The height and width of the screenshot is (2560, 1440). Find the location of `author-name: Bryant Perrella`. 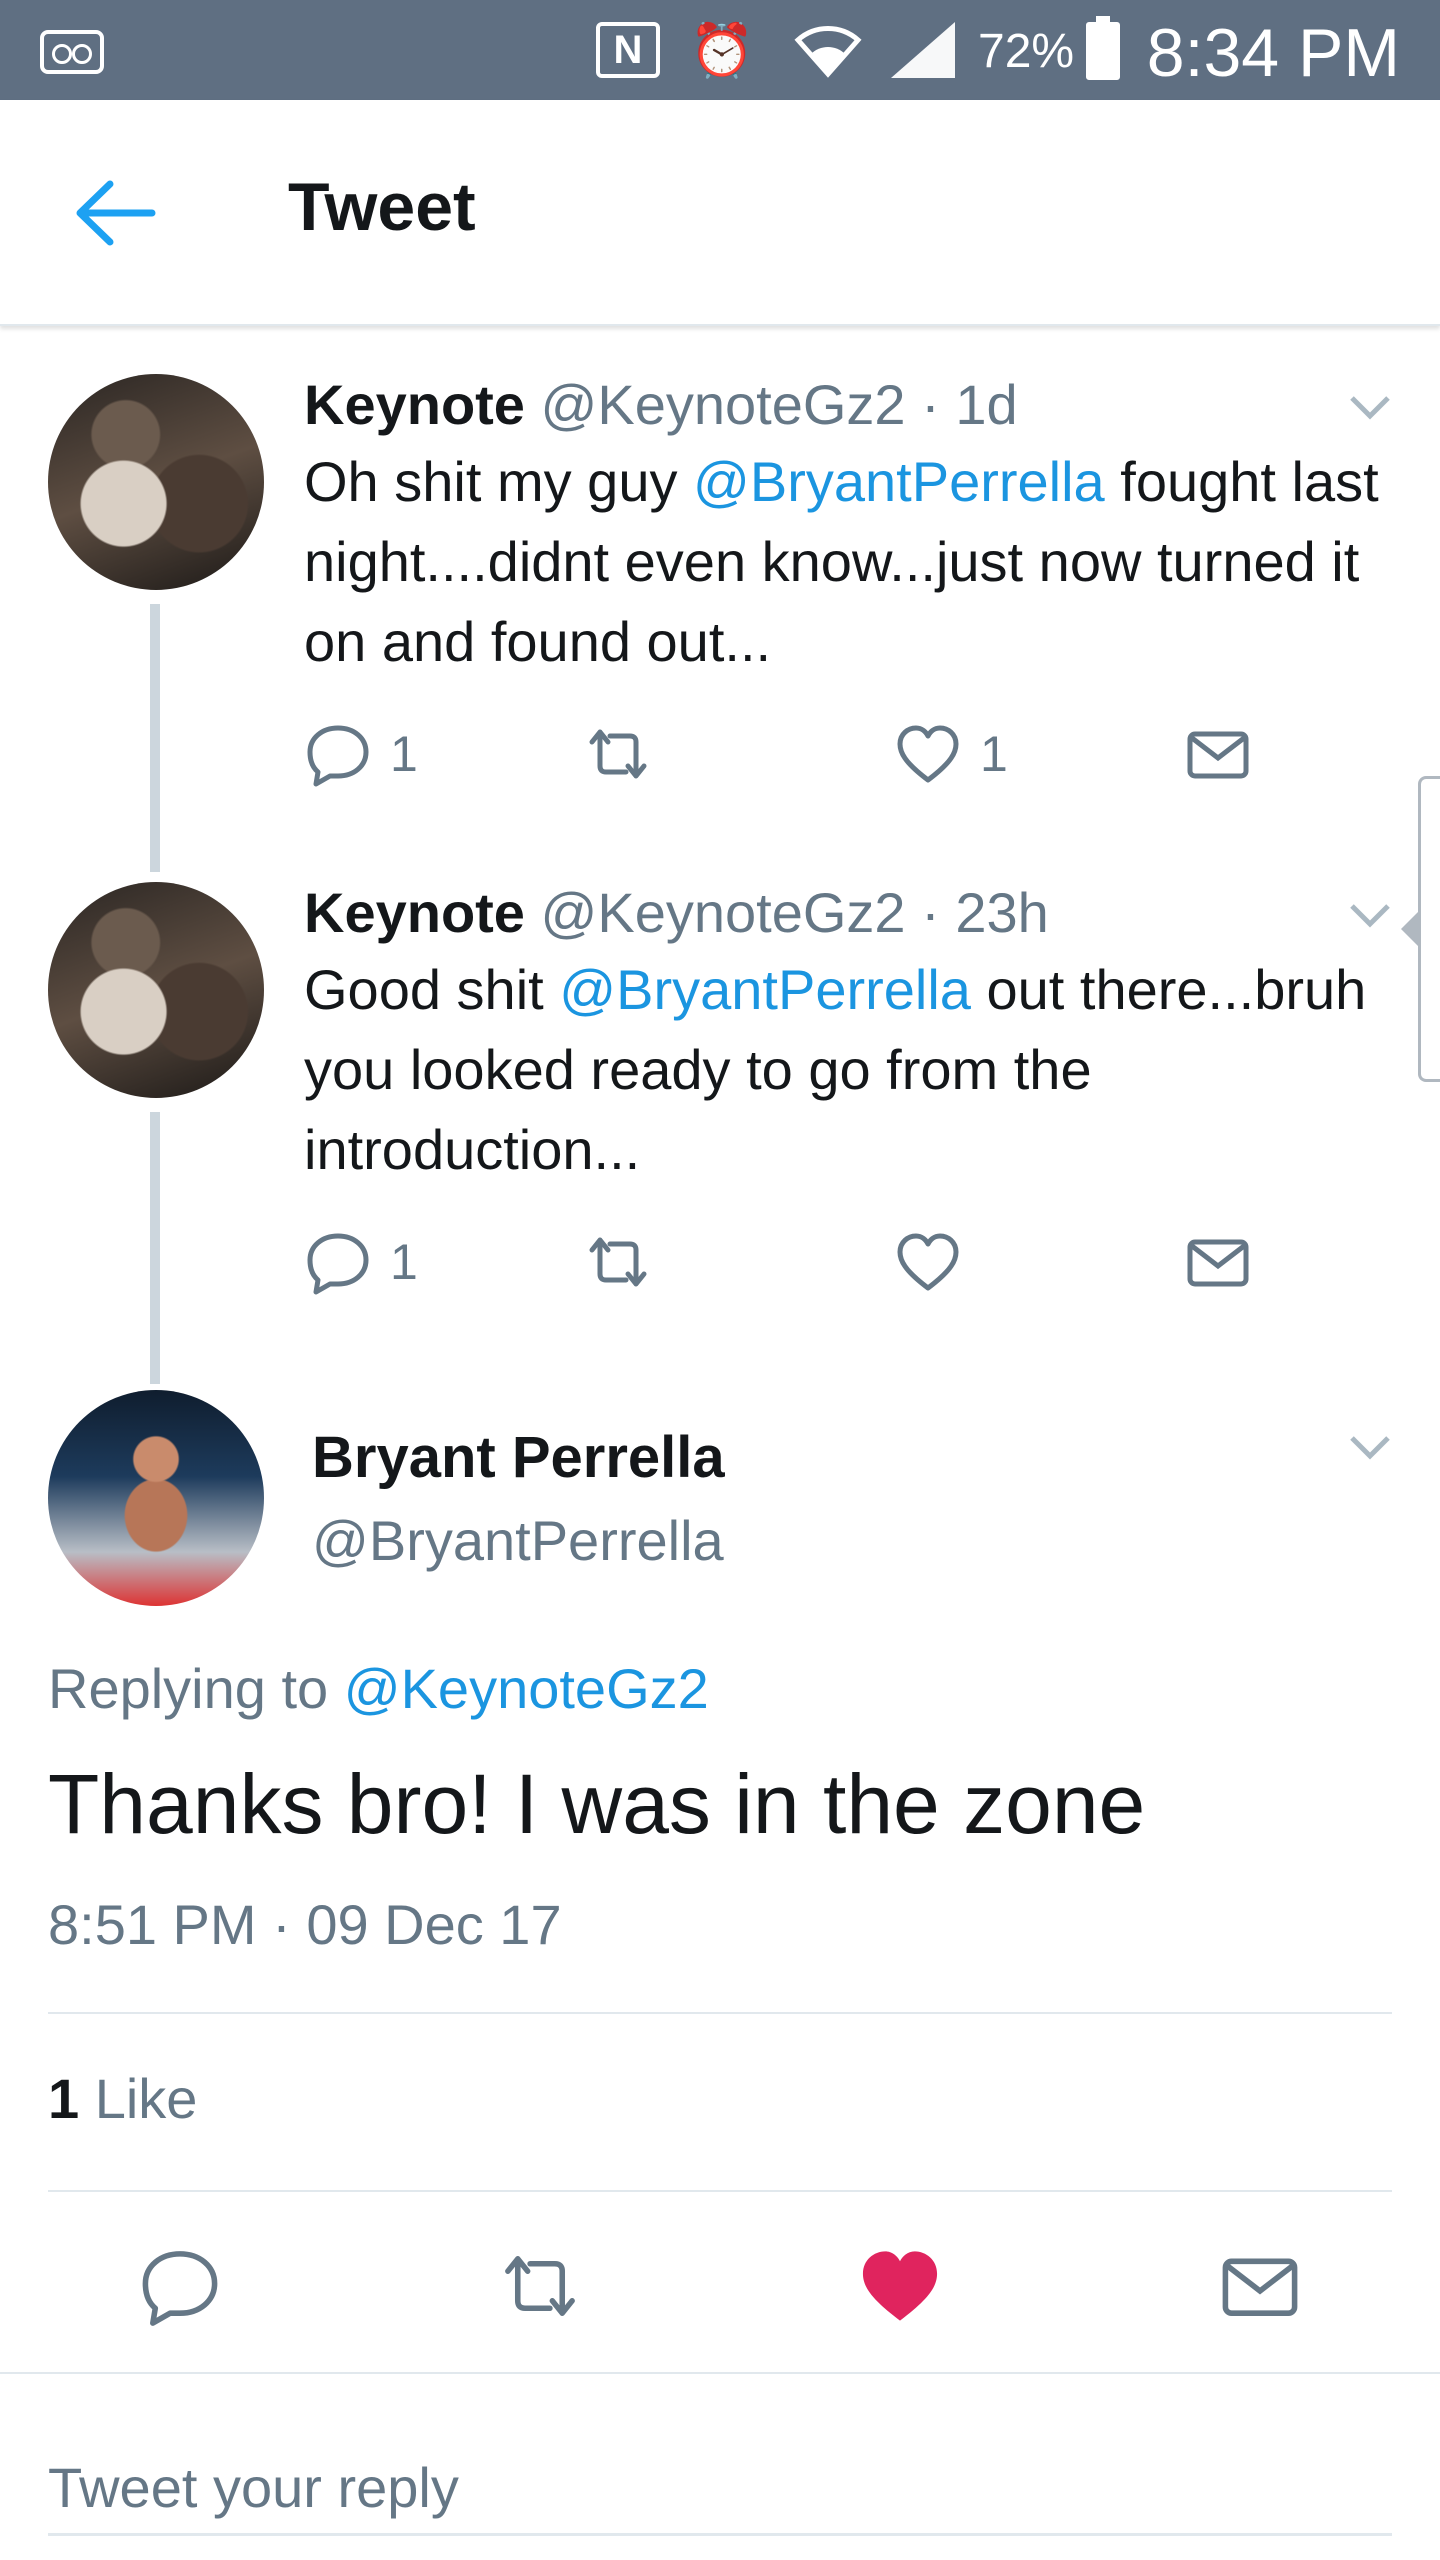

author-name: Bryant Perrella is located at coordinates (518, 1457).